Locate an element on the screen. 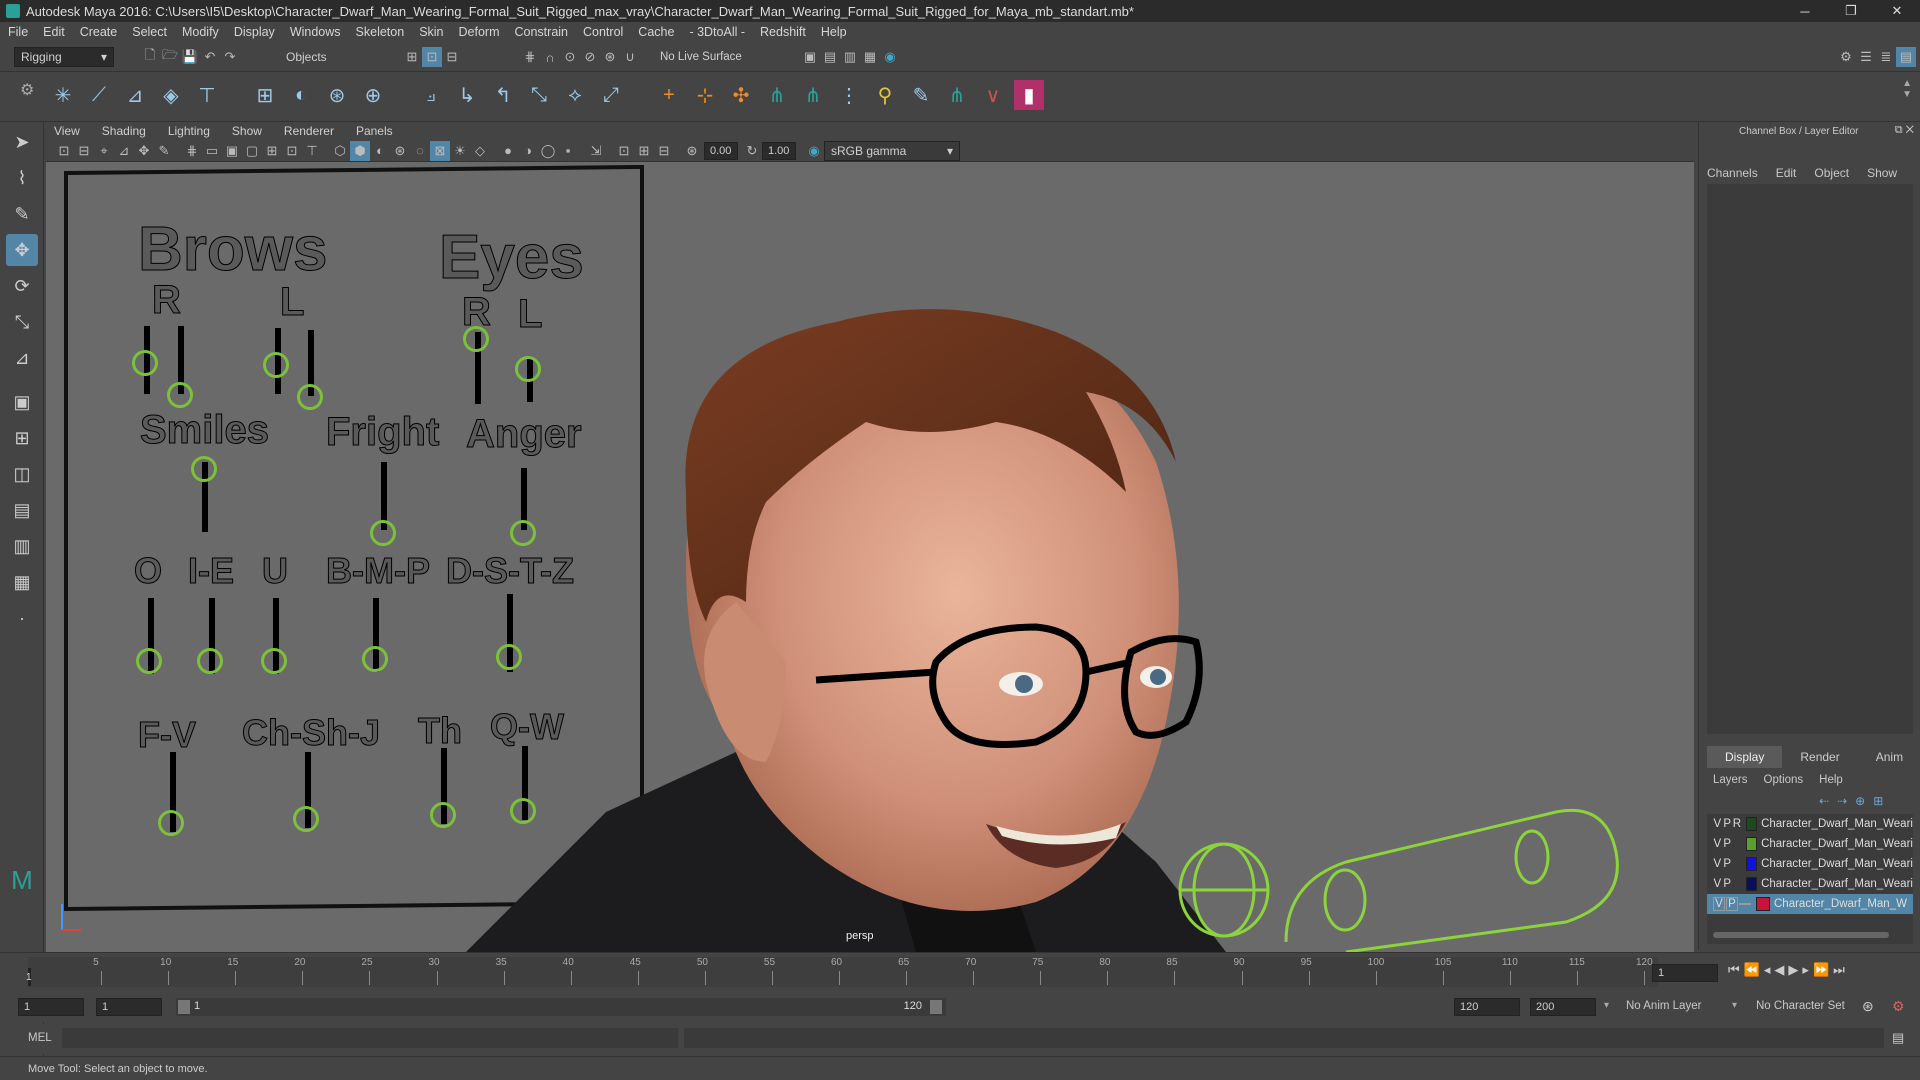 Image resolution: width=1920 pixels, height=1080 pixels. layout-single-icon: ▣ is located at coordinates (22, 402).